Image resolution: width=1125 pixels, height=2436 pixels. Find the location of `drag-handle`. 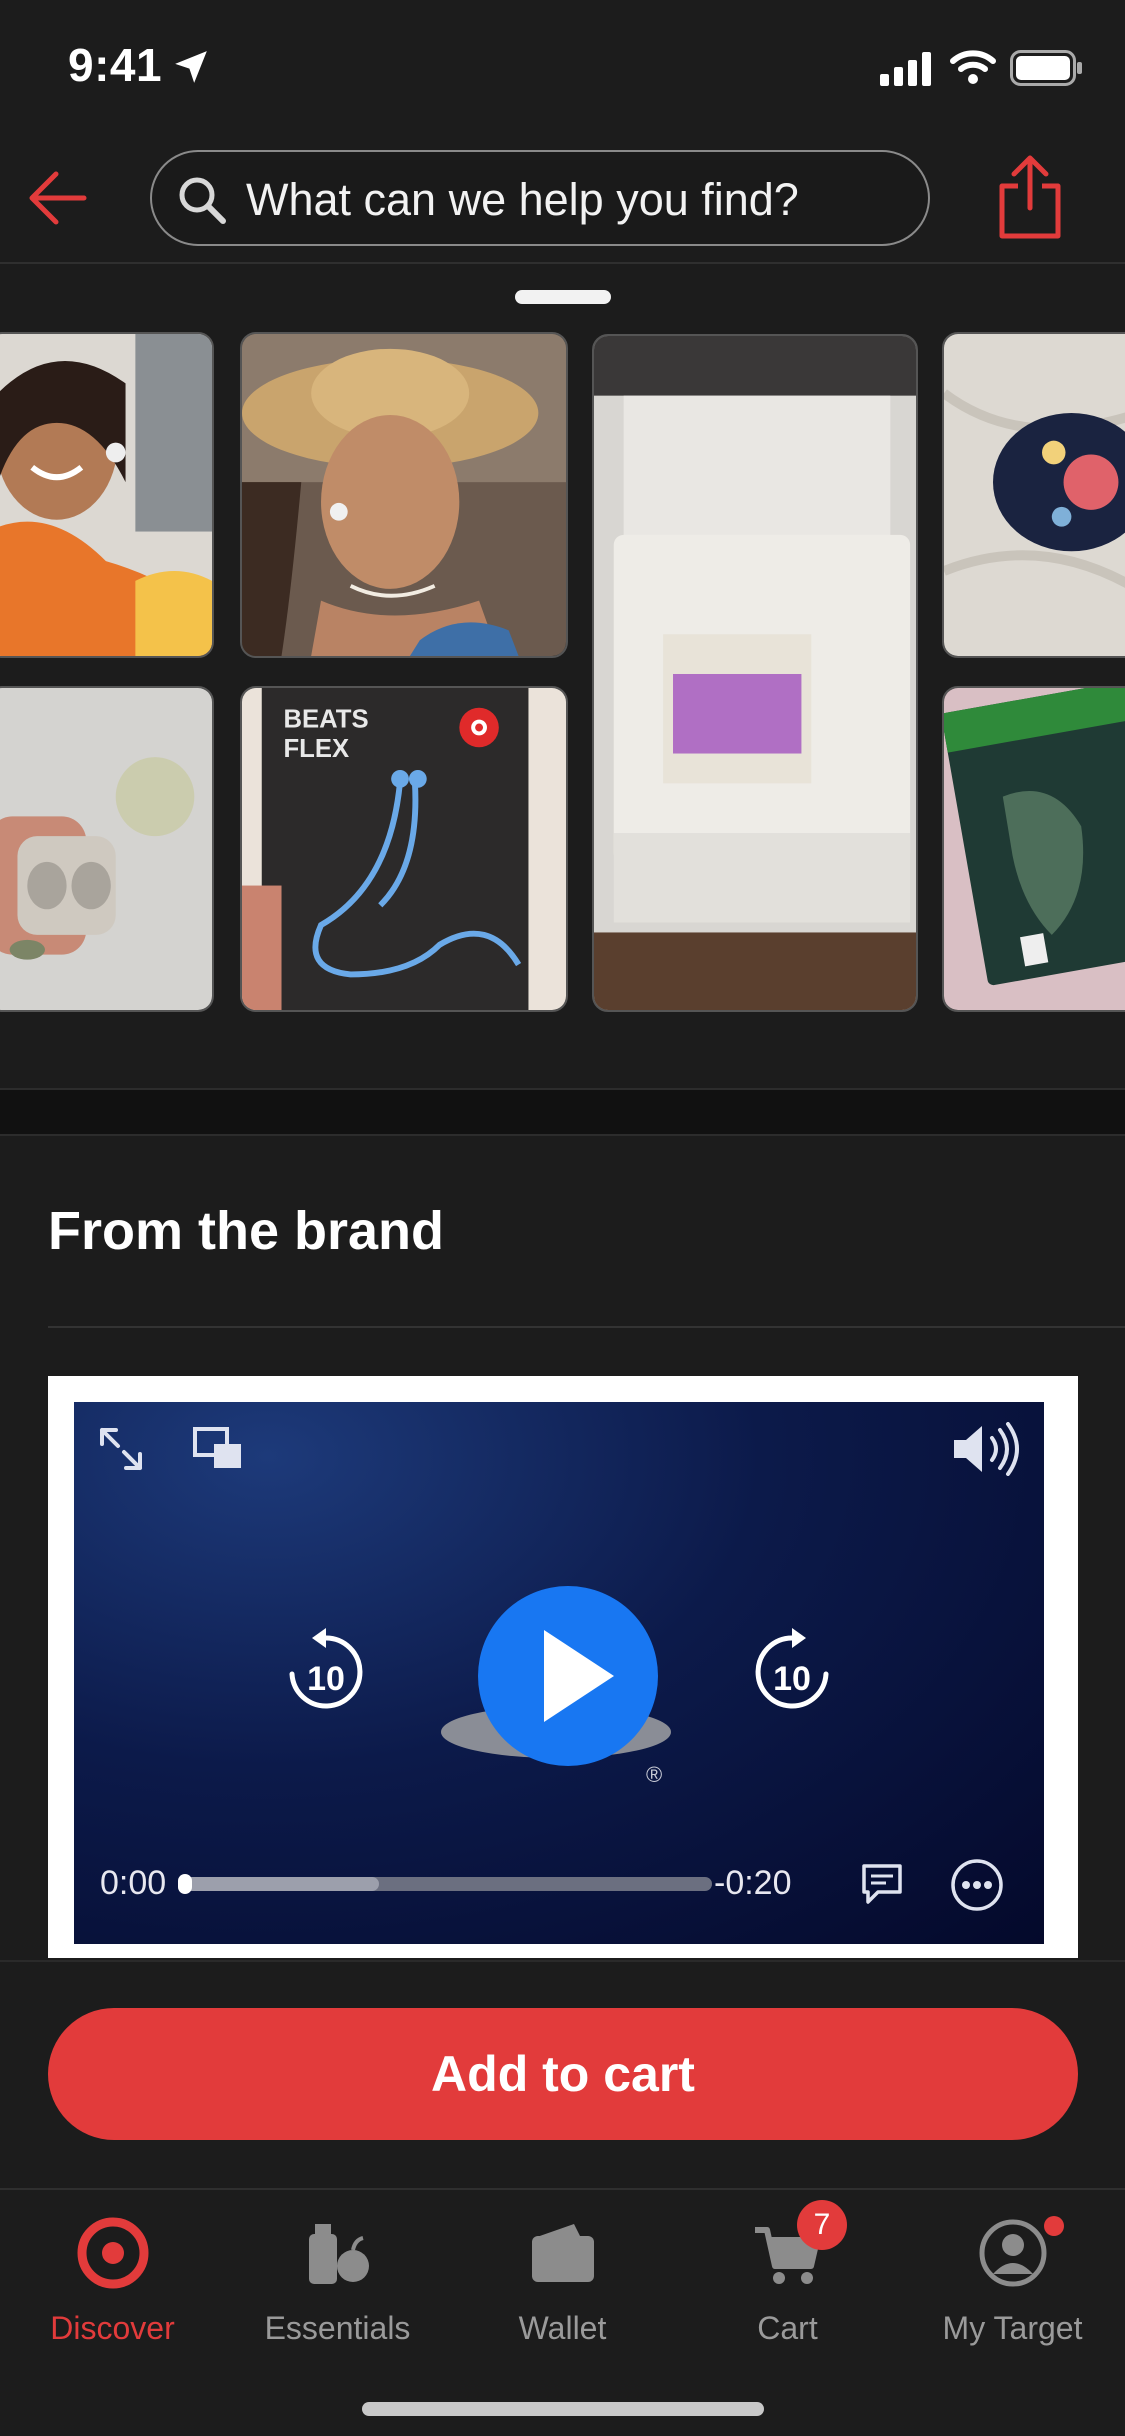

drag-handle is located at coordinates (563, 297).